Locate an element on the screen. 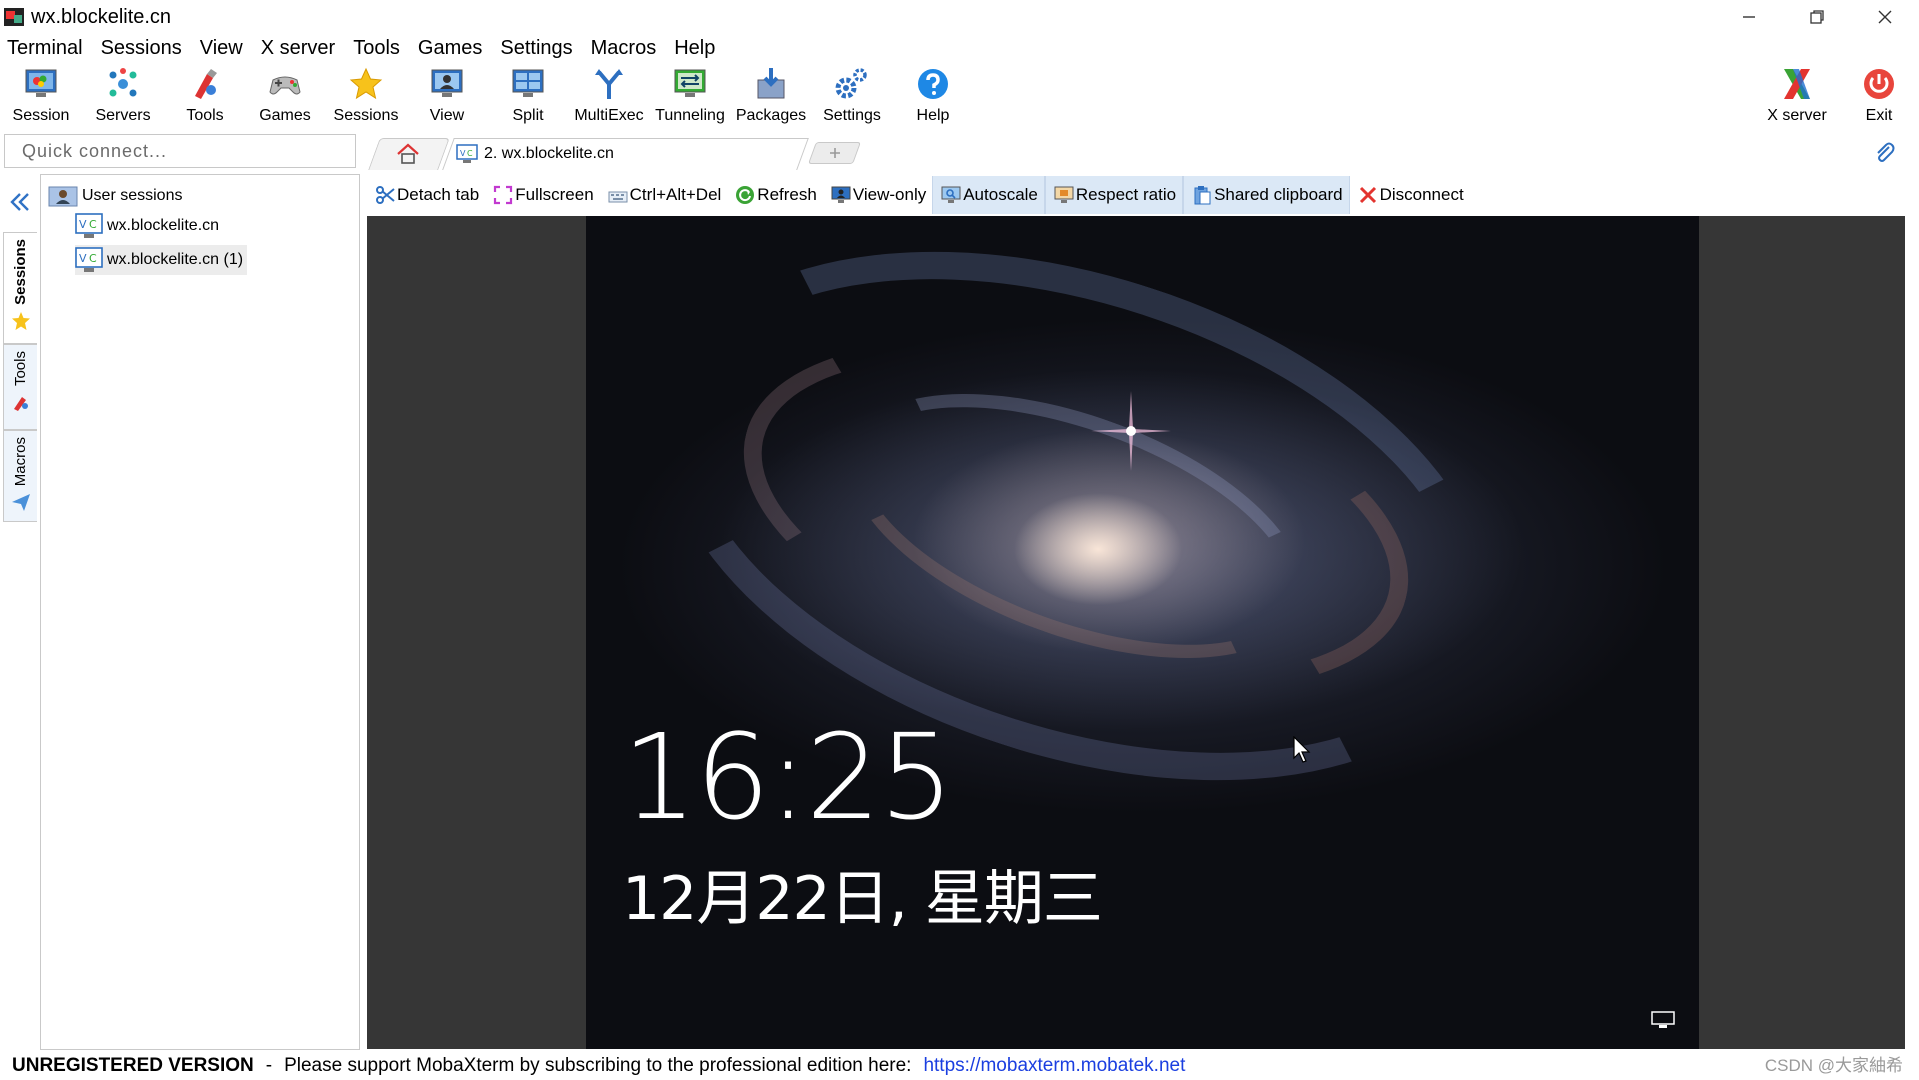 The width and height of the screenshot is (1919, 1080). minimize-icon is located at coordinates (1749, 17).